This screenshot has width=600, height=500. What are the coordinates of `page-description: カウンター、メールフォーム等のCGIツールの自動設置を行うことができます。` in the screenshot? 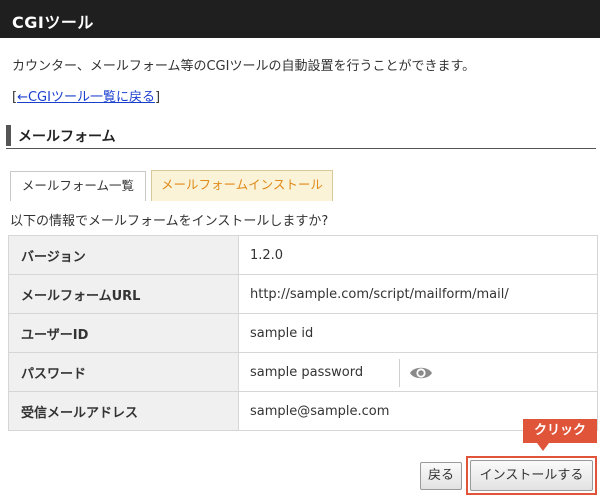 It's located at (244, 66).